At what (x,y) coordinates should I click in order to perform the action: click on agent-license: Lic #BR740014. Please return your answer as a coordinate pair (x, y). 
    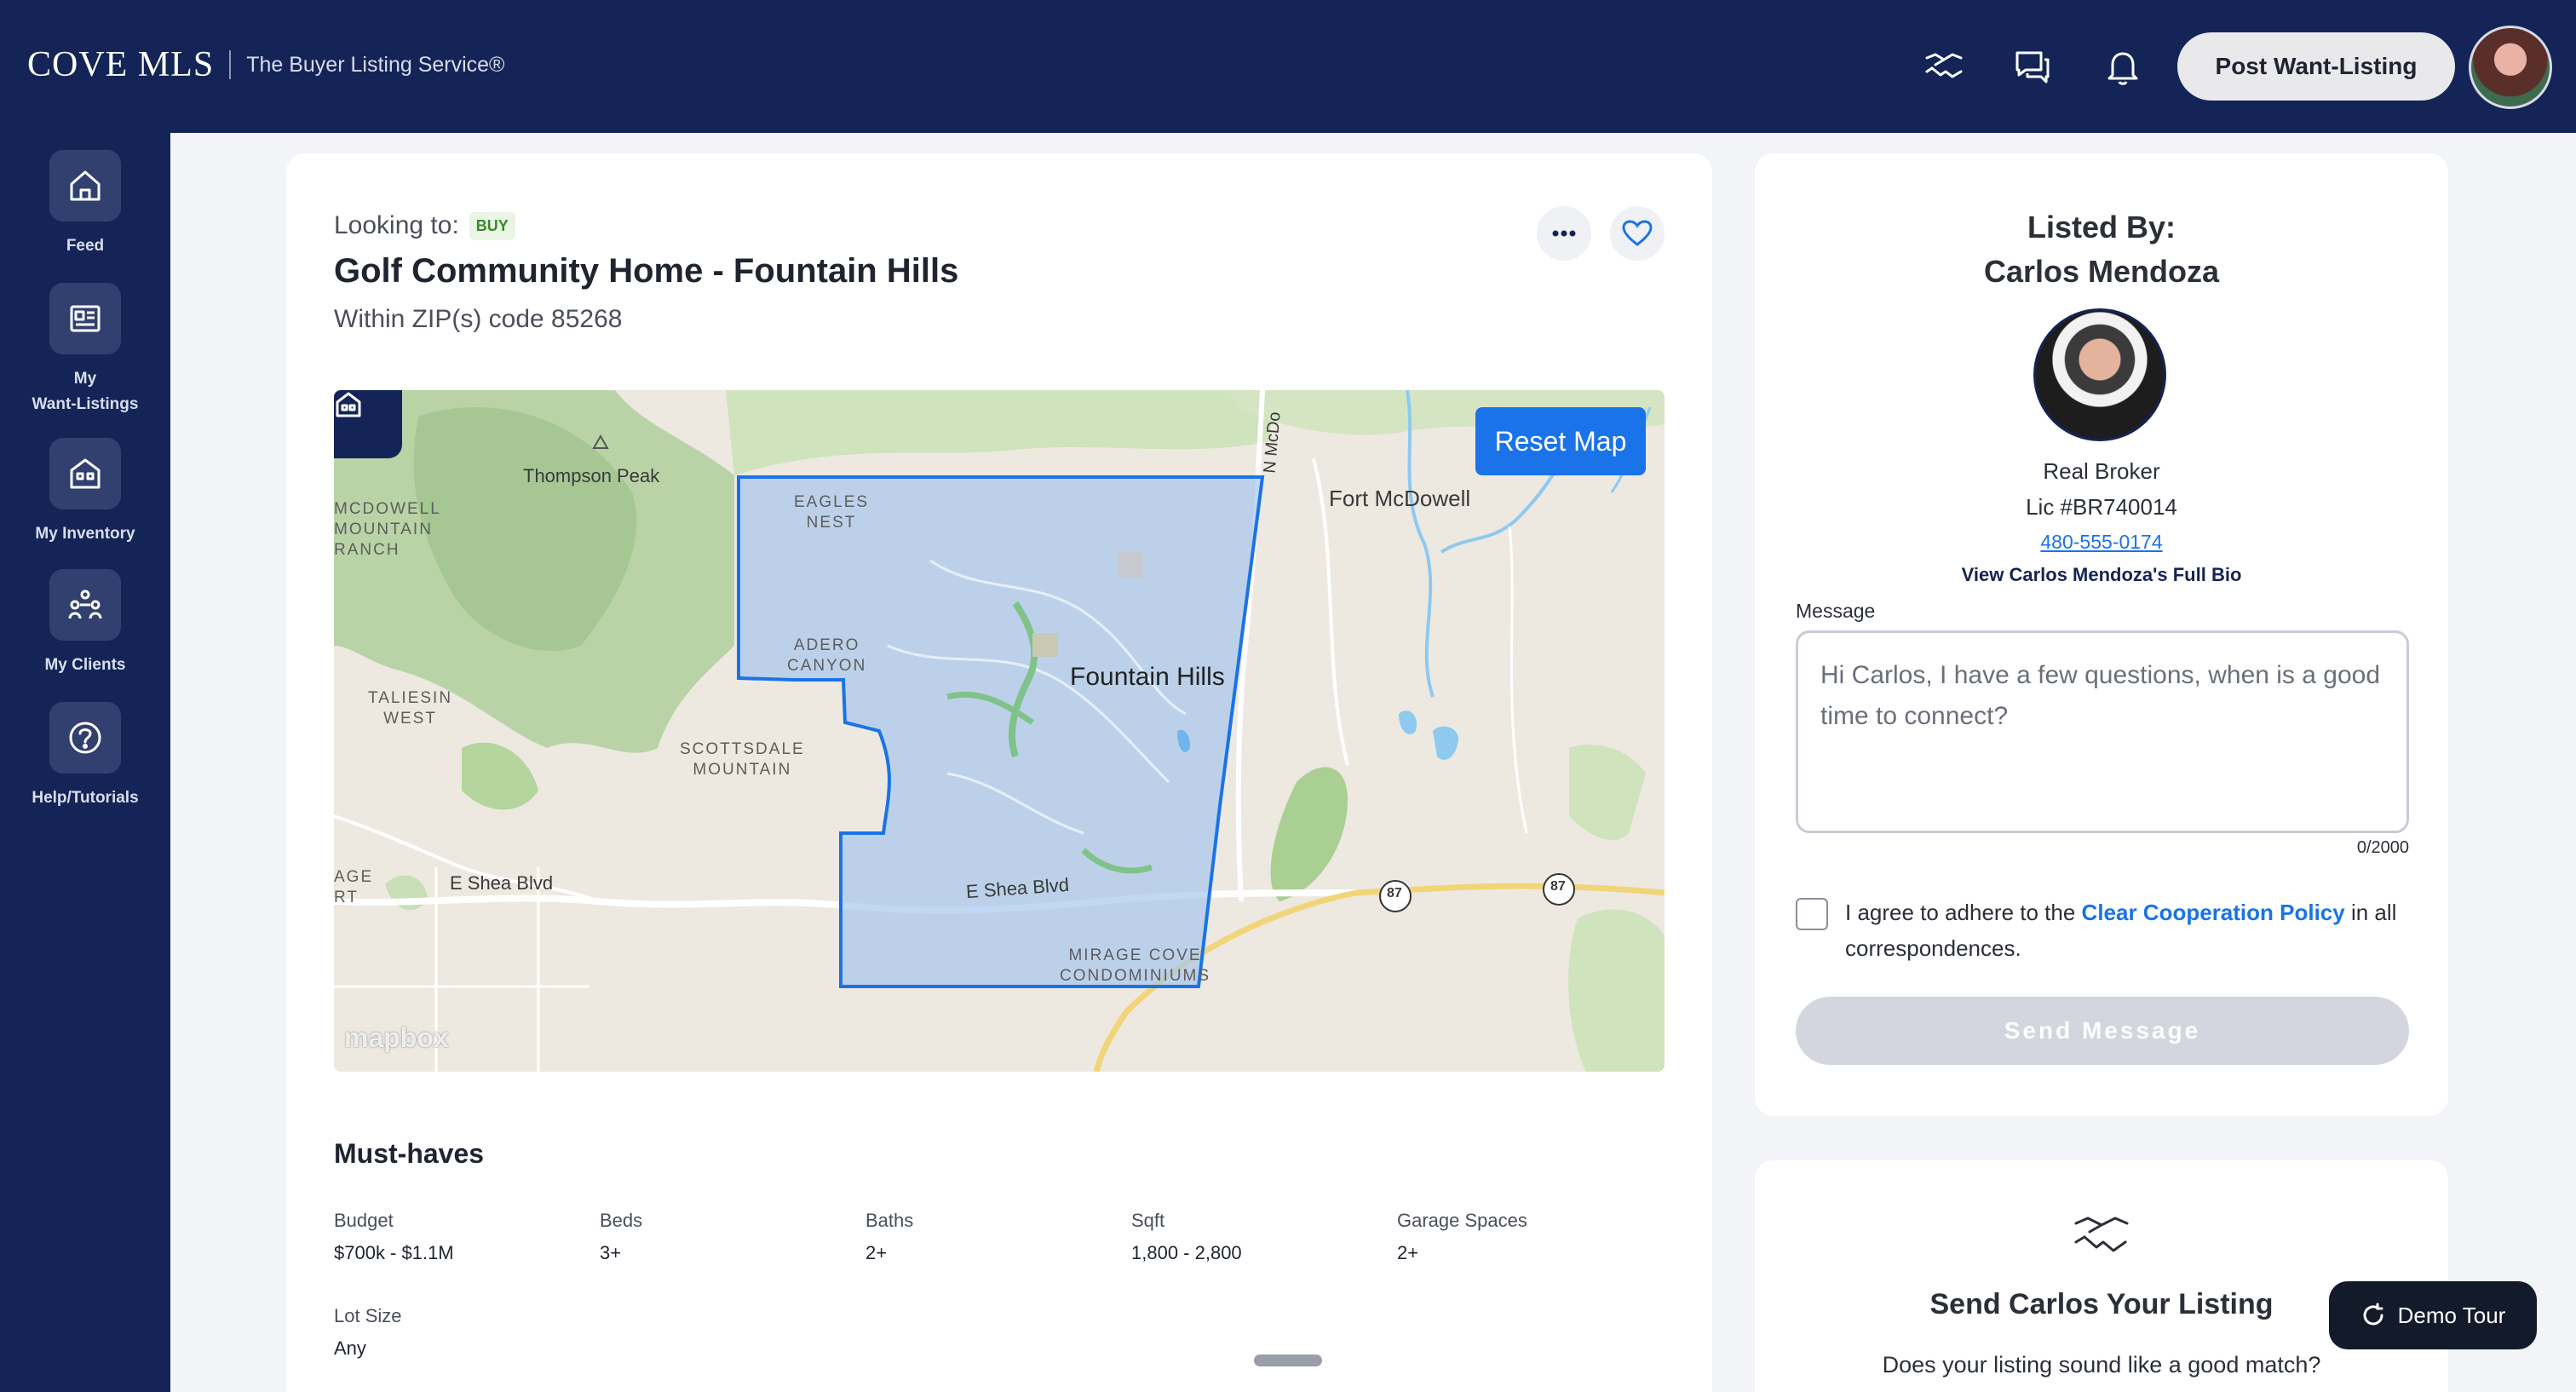
    Looking at the image, I should click on (2102, 507).